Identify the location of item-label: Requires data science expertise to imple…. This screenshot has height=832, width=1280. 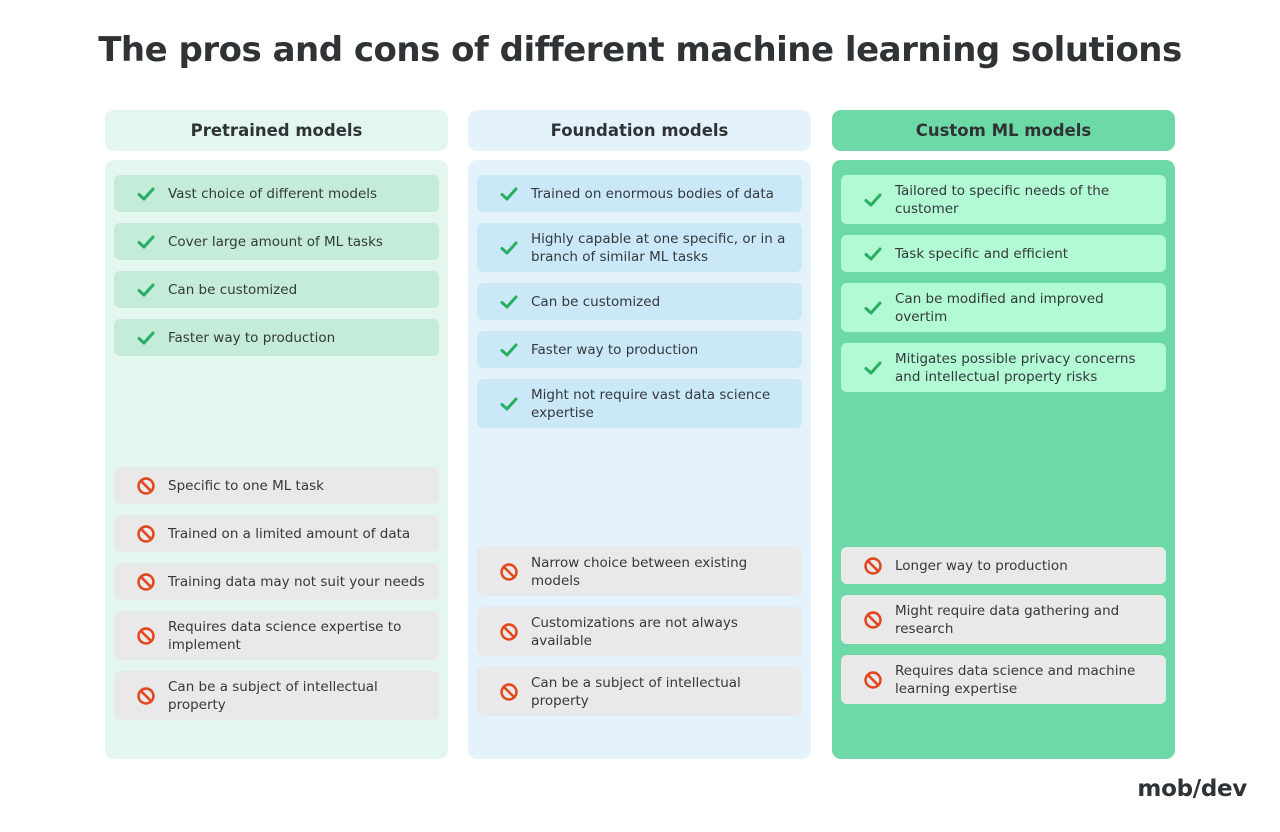
(285, 635).